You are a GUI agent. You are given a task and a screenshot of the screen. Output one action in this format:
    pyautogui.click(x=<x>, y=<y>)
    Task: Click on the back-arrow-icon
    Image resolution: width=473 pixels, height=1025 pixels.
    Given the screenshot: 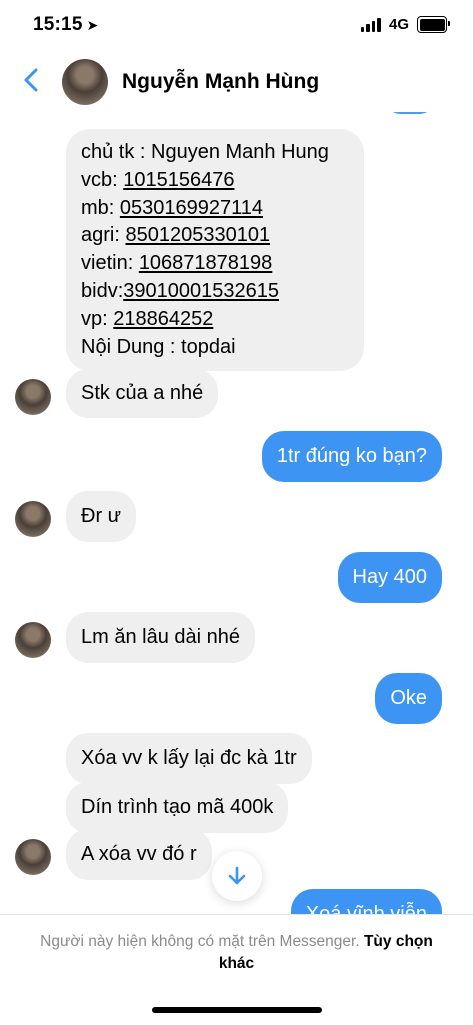 What is the action you would take?
    pyautogui.click(x=32, y=80)
    